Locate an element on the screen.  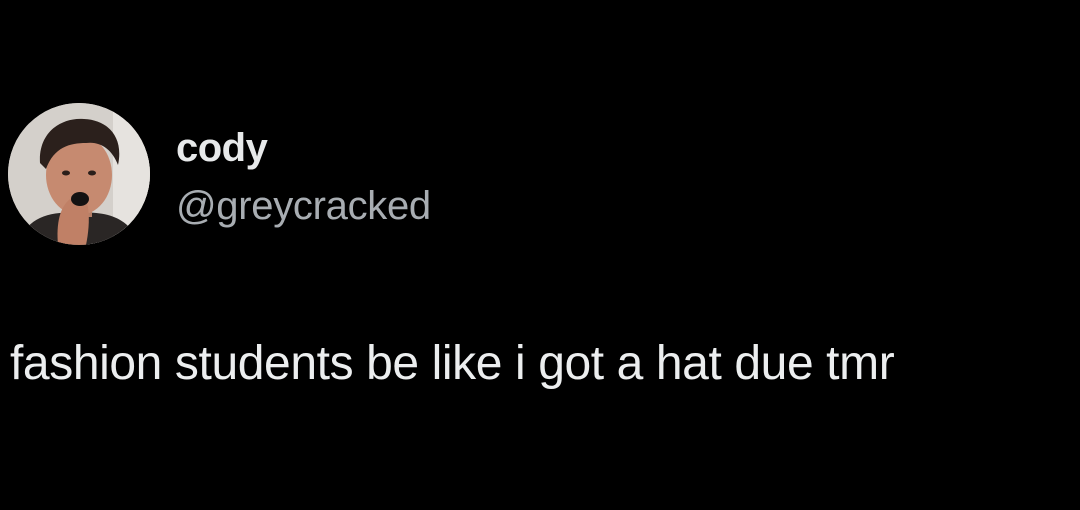
author-handle: @greycracked is located at coordinates (303, 206).